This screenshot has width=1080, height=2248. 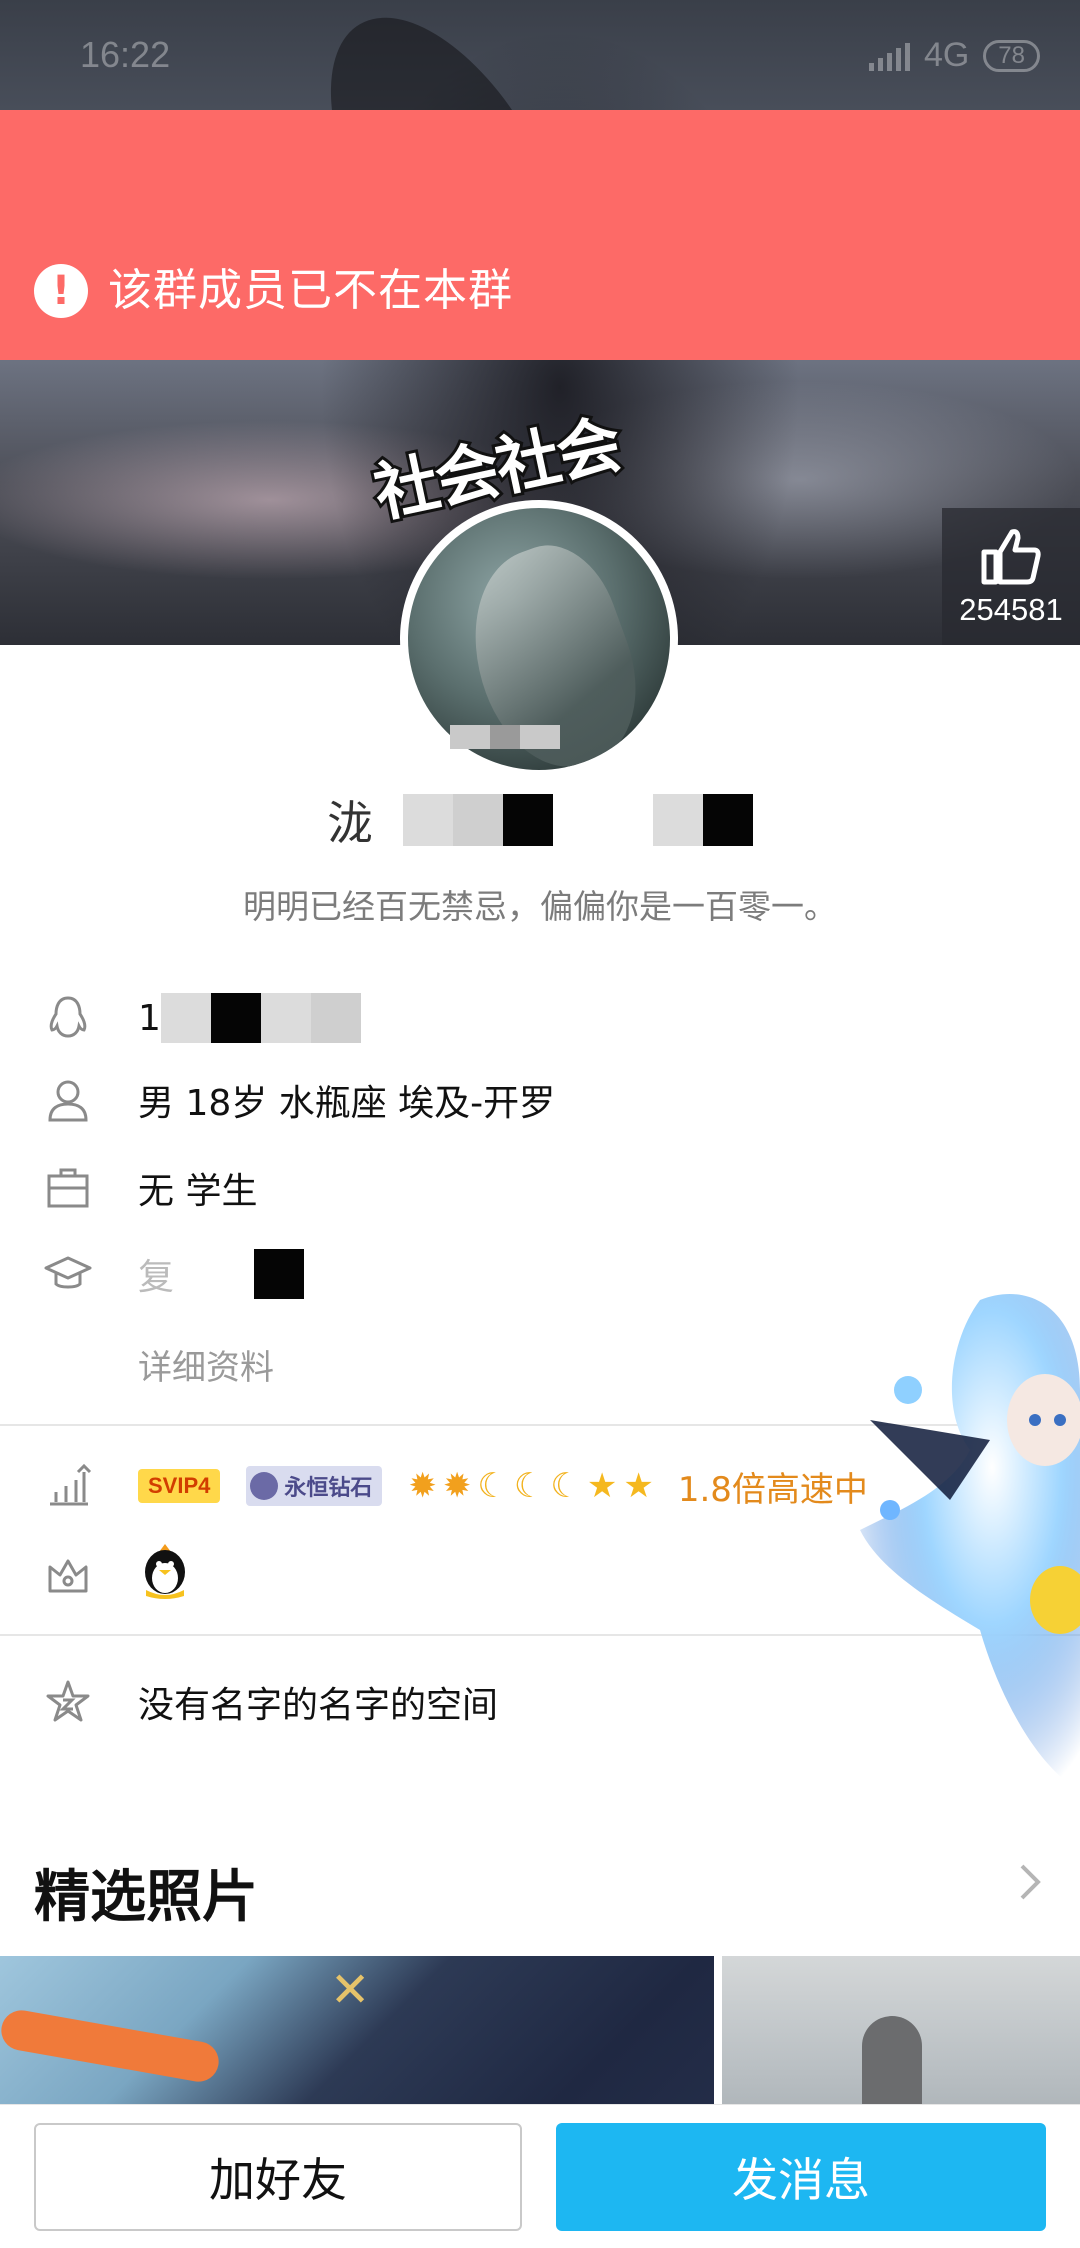 I want to click on svip-badge: SVIP4, so click(x=179, y=1486).